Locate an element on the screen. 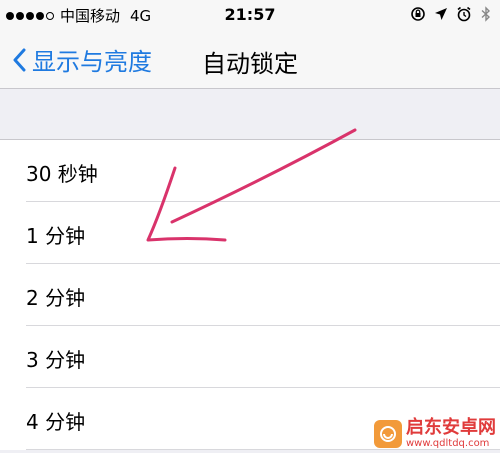 The width and height of the screenshot is (500, 453). navigation-bar: 显示与亮度 自动锁定 is located at coordinates (250, 59).